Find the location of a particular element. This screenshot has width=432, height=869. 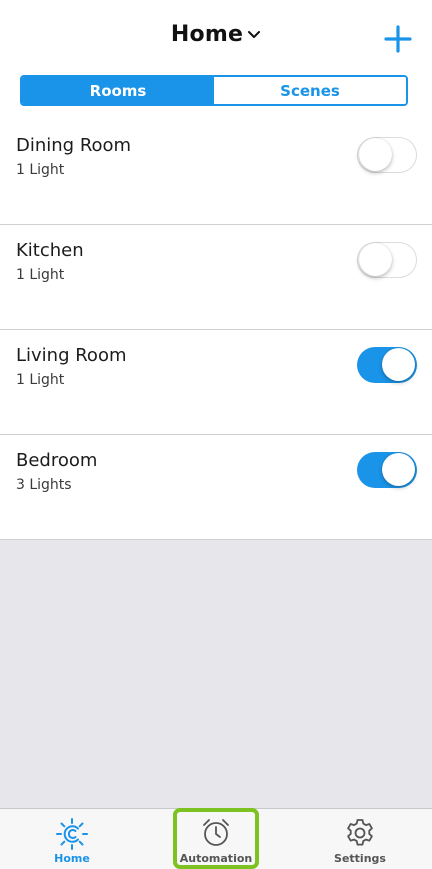

home-selector: Home is located at coordinates (216, 34).